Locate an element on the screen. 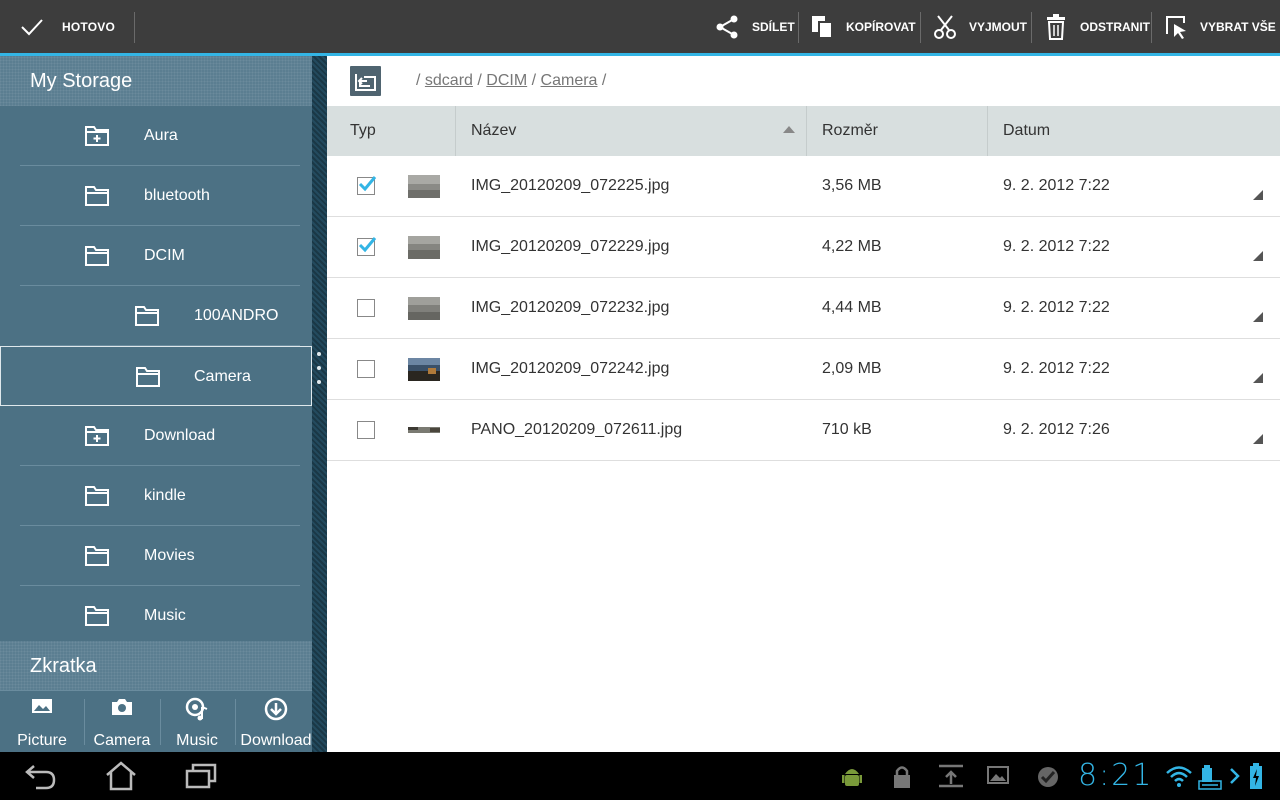 This screenshot has height=800, width=1280. sidebar-item-bluetooth: bluetooth is located at coordinates (160, 196).